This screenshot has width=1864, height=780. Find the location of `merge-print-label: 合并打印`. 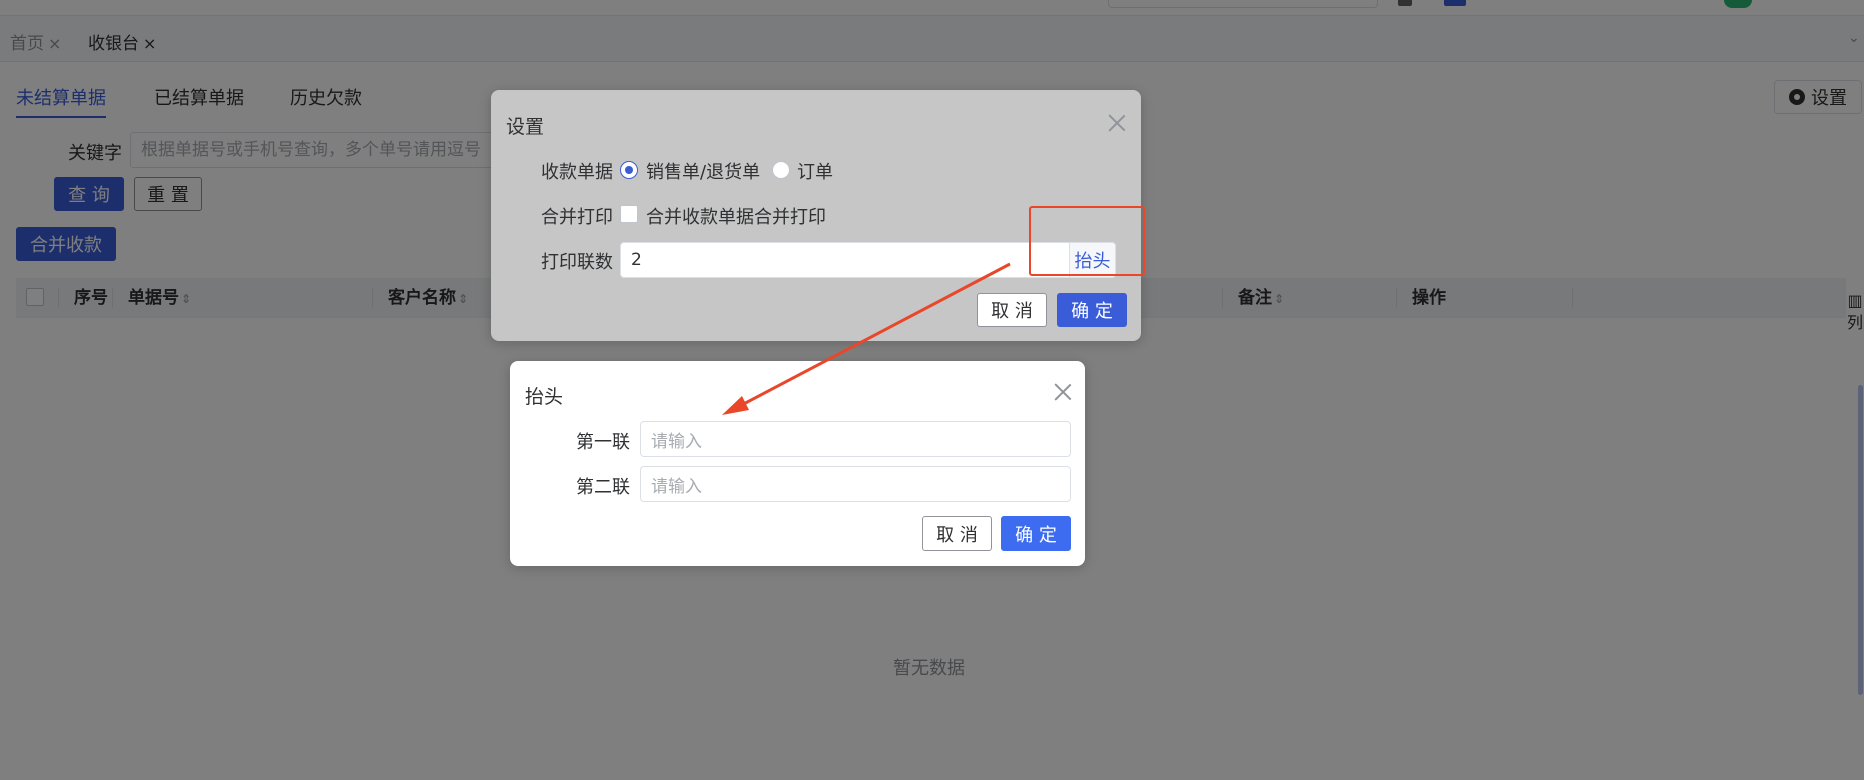

merge-print-label: 合并打印 is located at coordinates (577, 217).